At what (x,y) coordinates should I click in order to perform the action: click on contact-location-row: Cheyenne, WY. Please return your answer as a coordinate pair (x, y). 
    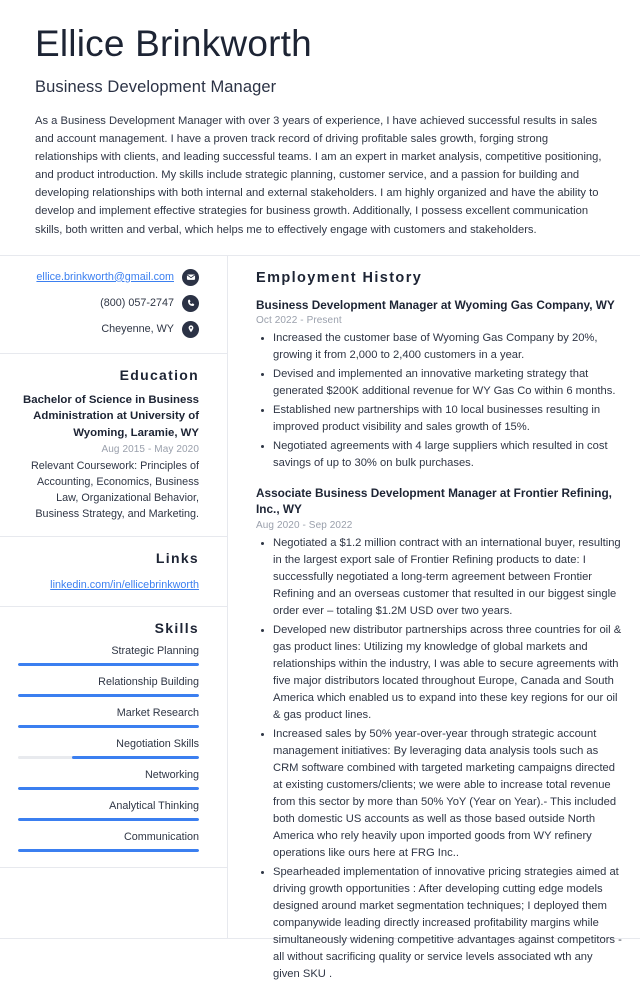
    Looking at the image, I should click on (108, 329).